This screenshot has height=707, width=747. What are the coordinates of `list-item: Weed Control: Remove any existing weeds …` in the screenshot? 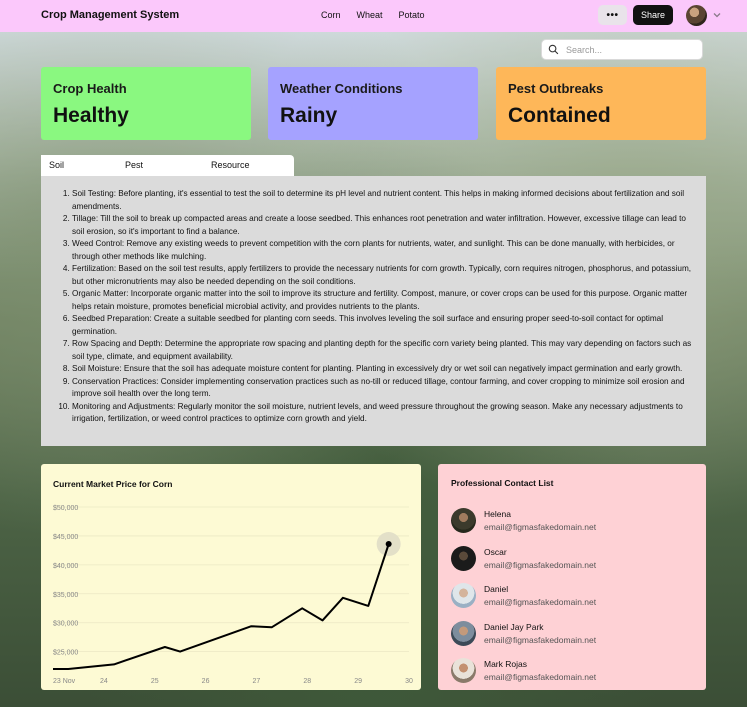 It's located at (383, 250).